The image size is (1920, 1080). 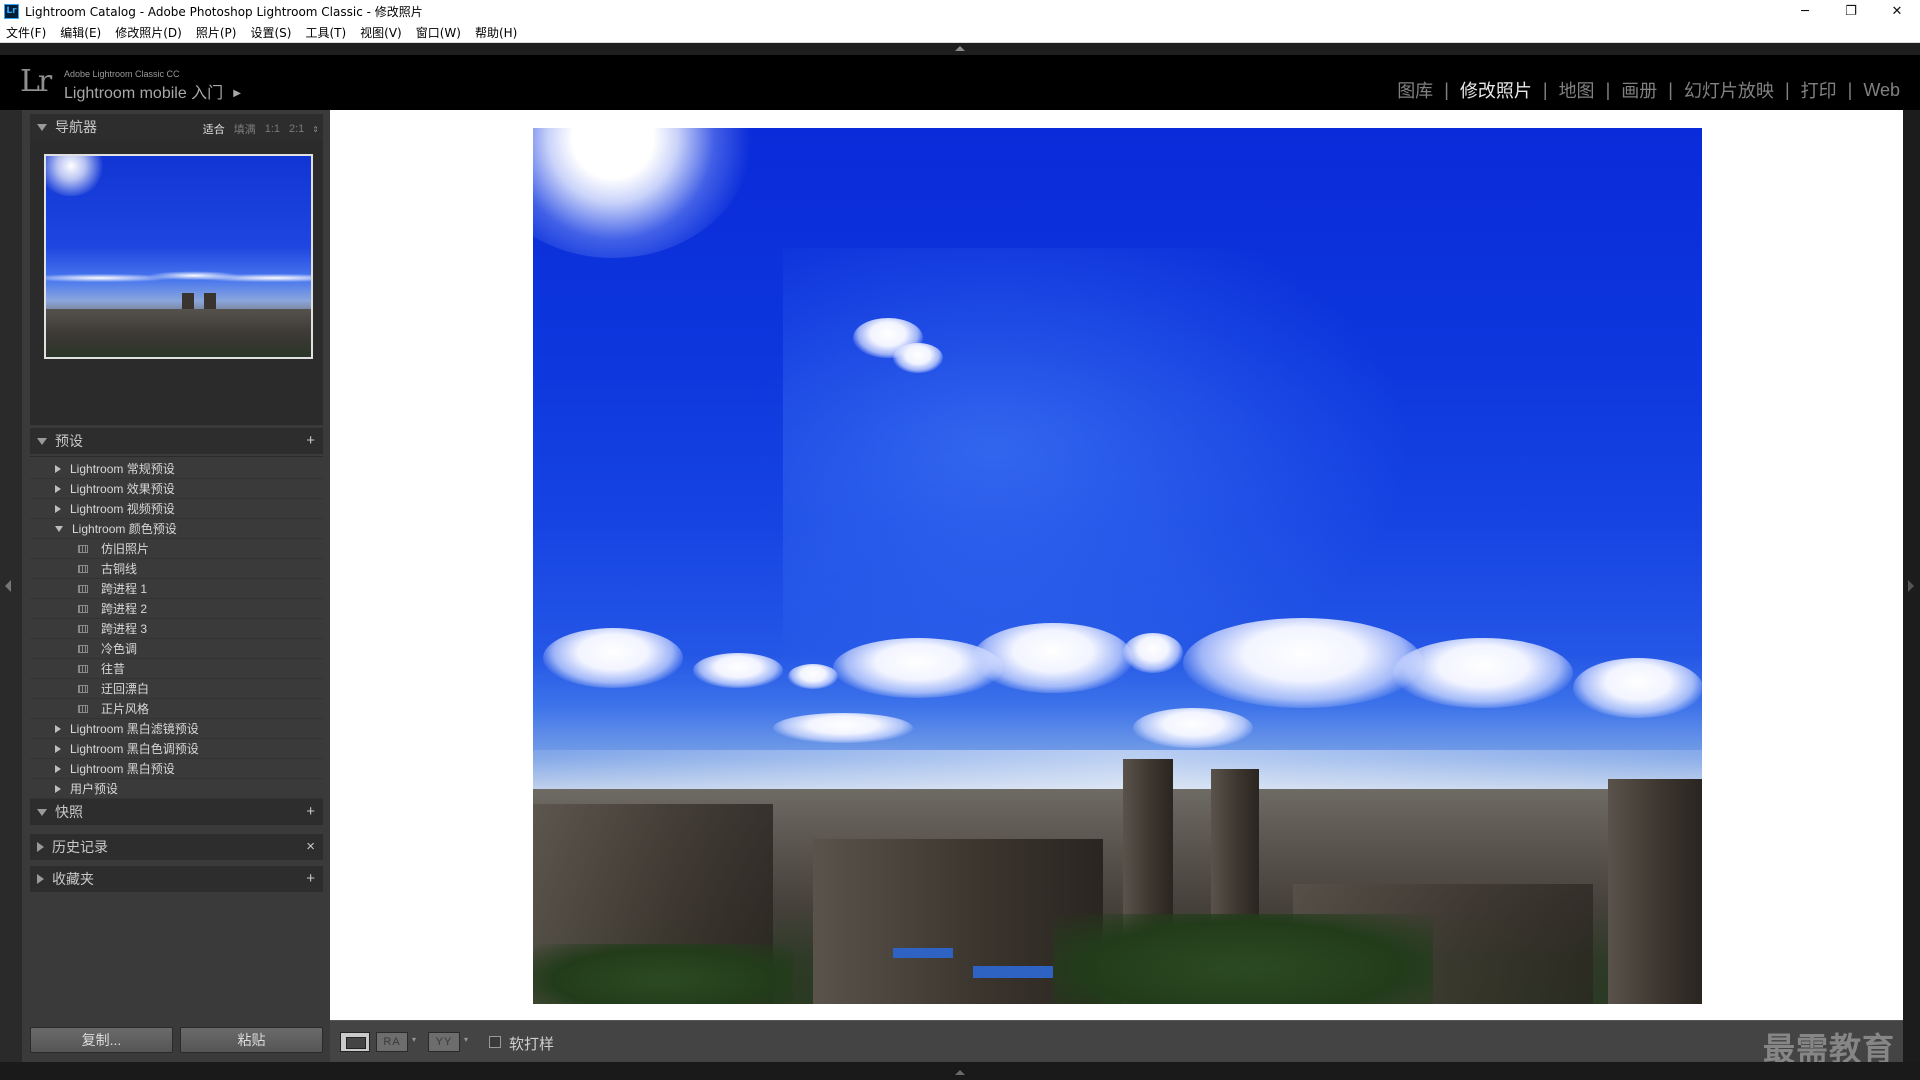 I want to click on clear-history-icon: ×, so click(x=310, y=846).